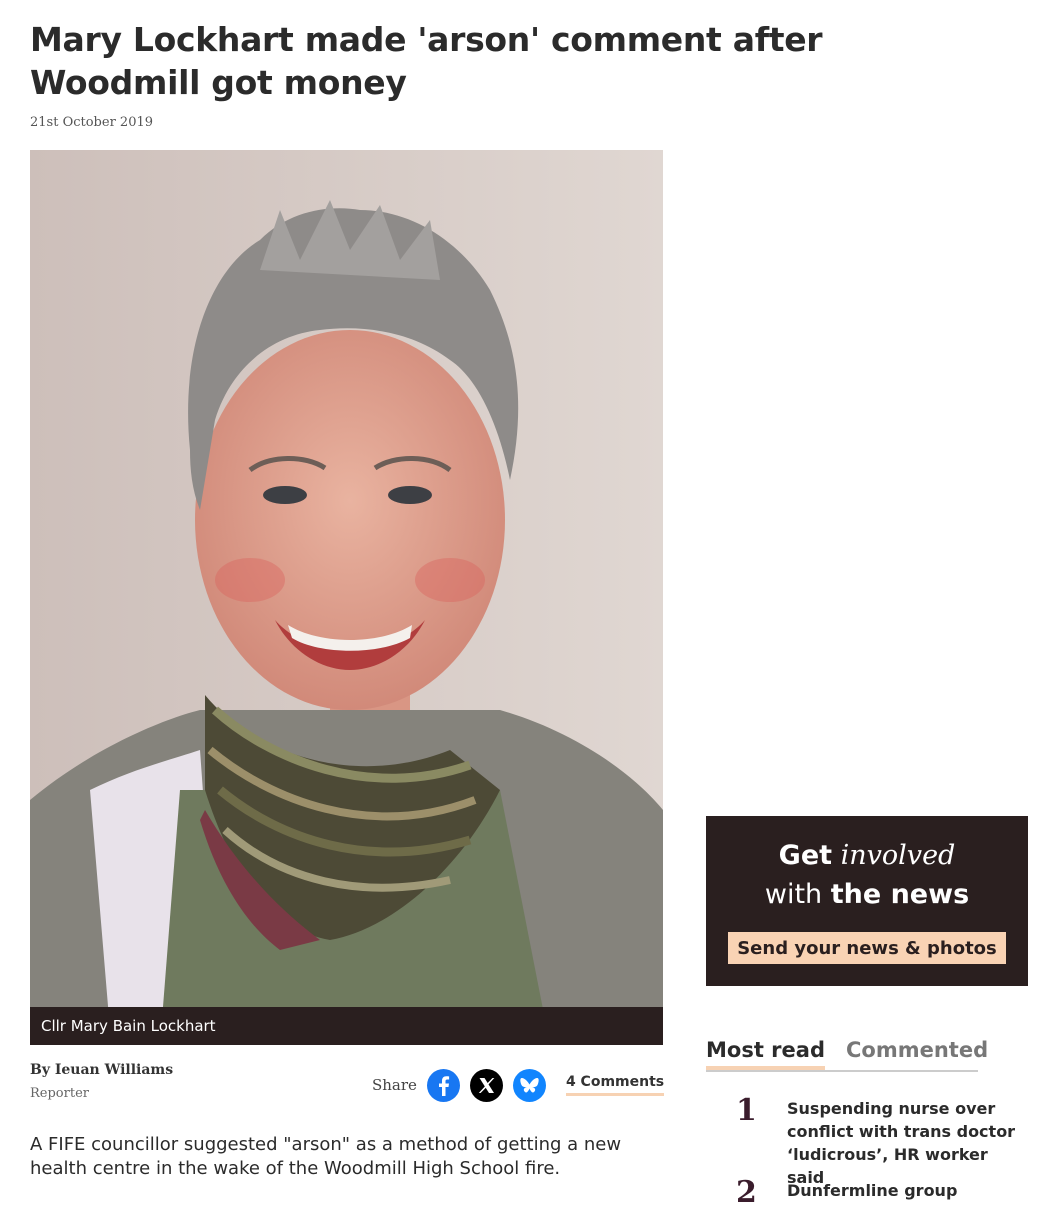 This screenshot has width=1041, height=1210. Describe the element at coordinates (101, 1070) in the screenshot. I see `author-name: By Ieuan Williams` at that location.